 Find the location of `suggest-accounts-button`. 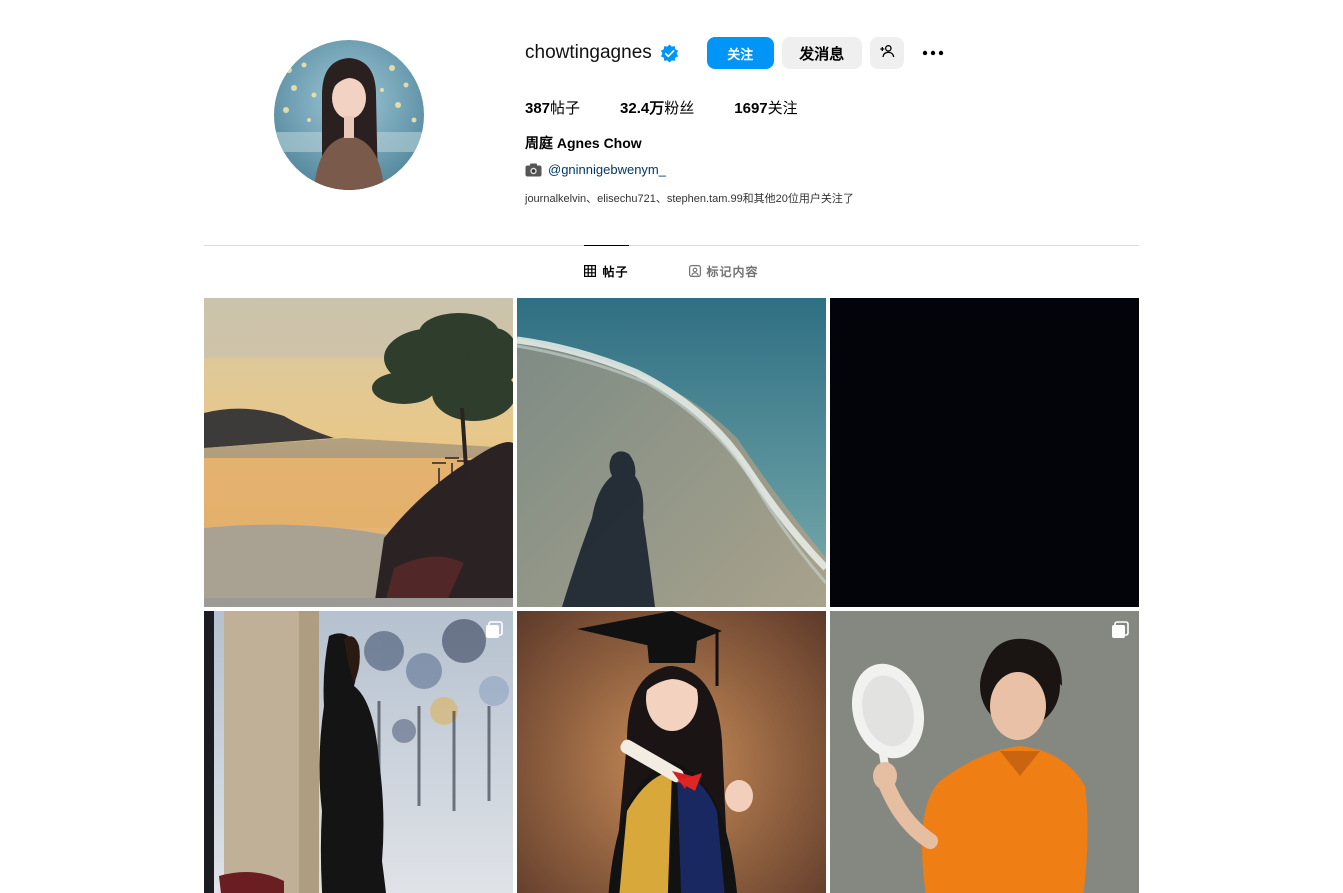

suggest-accounts-button is located at coordinates (886, 53).